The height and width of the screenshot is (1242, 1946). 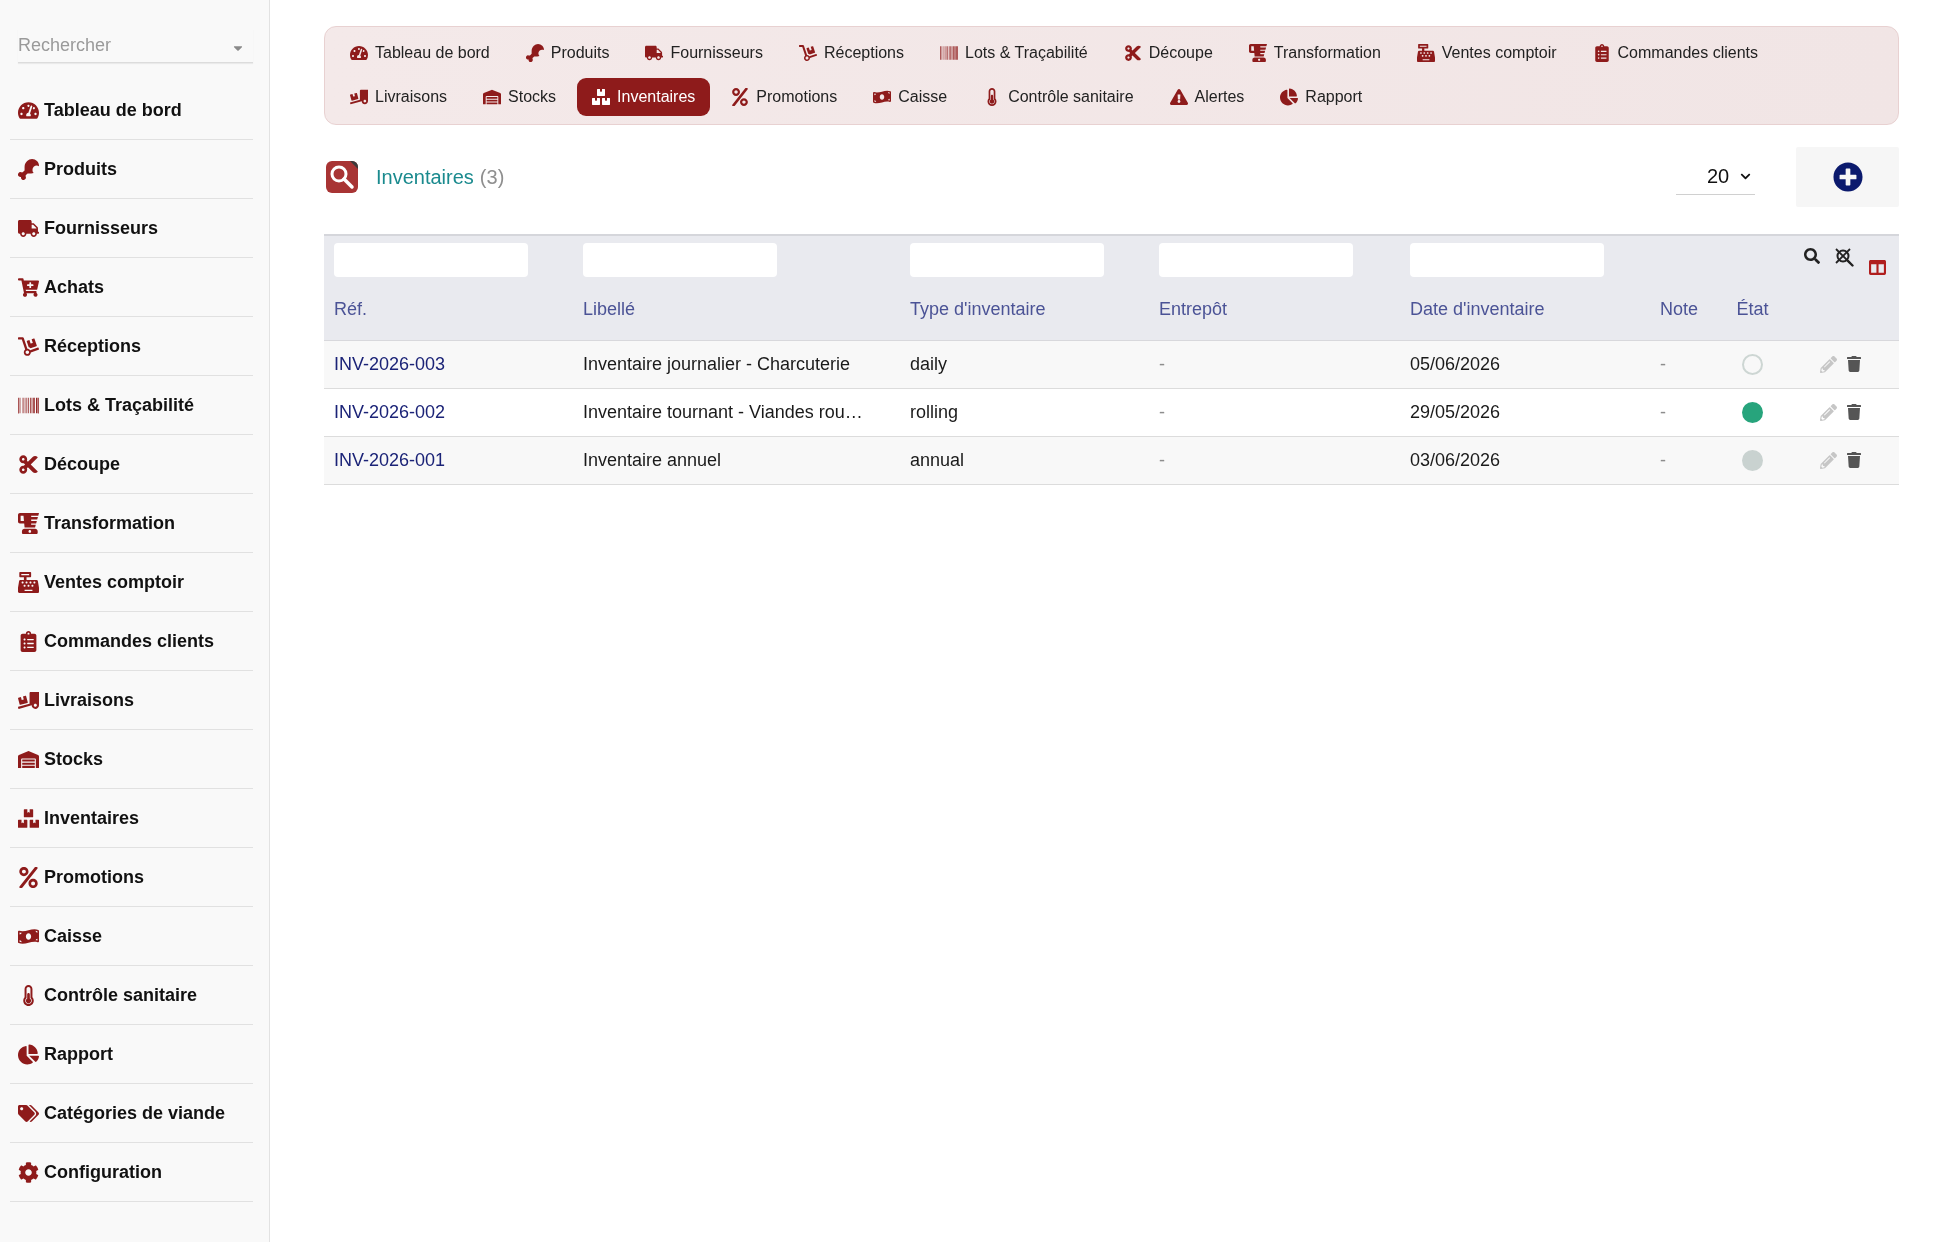 I want to click on sidebar-item: Promotions, so click(x=131, y=877).